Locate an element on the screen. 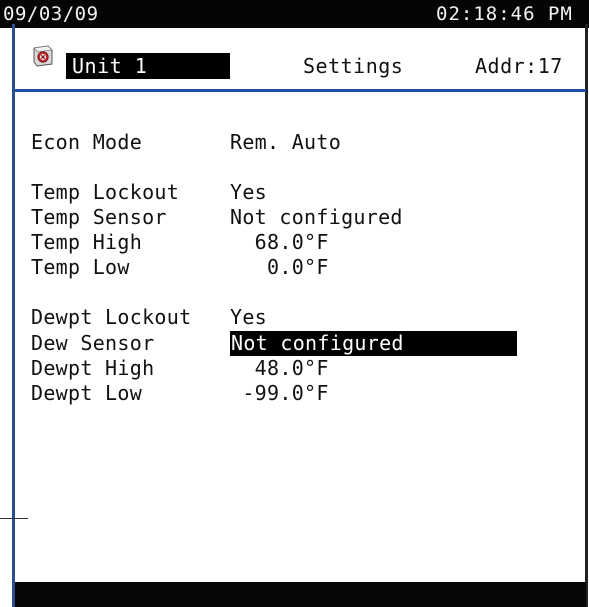 This screenshot has height=607, width=589. frame-right-border is located at coordinates (586, 315).